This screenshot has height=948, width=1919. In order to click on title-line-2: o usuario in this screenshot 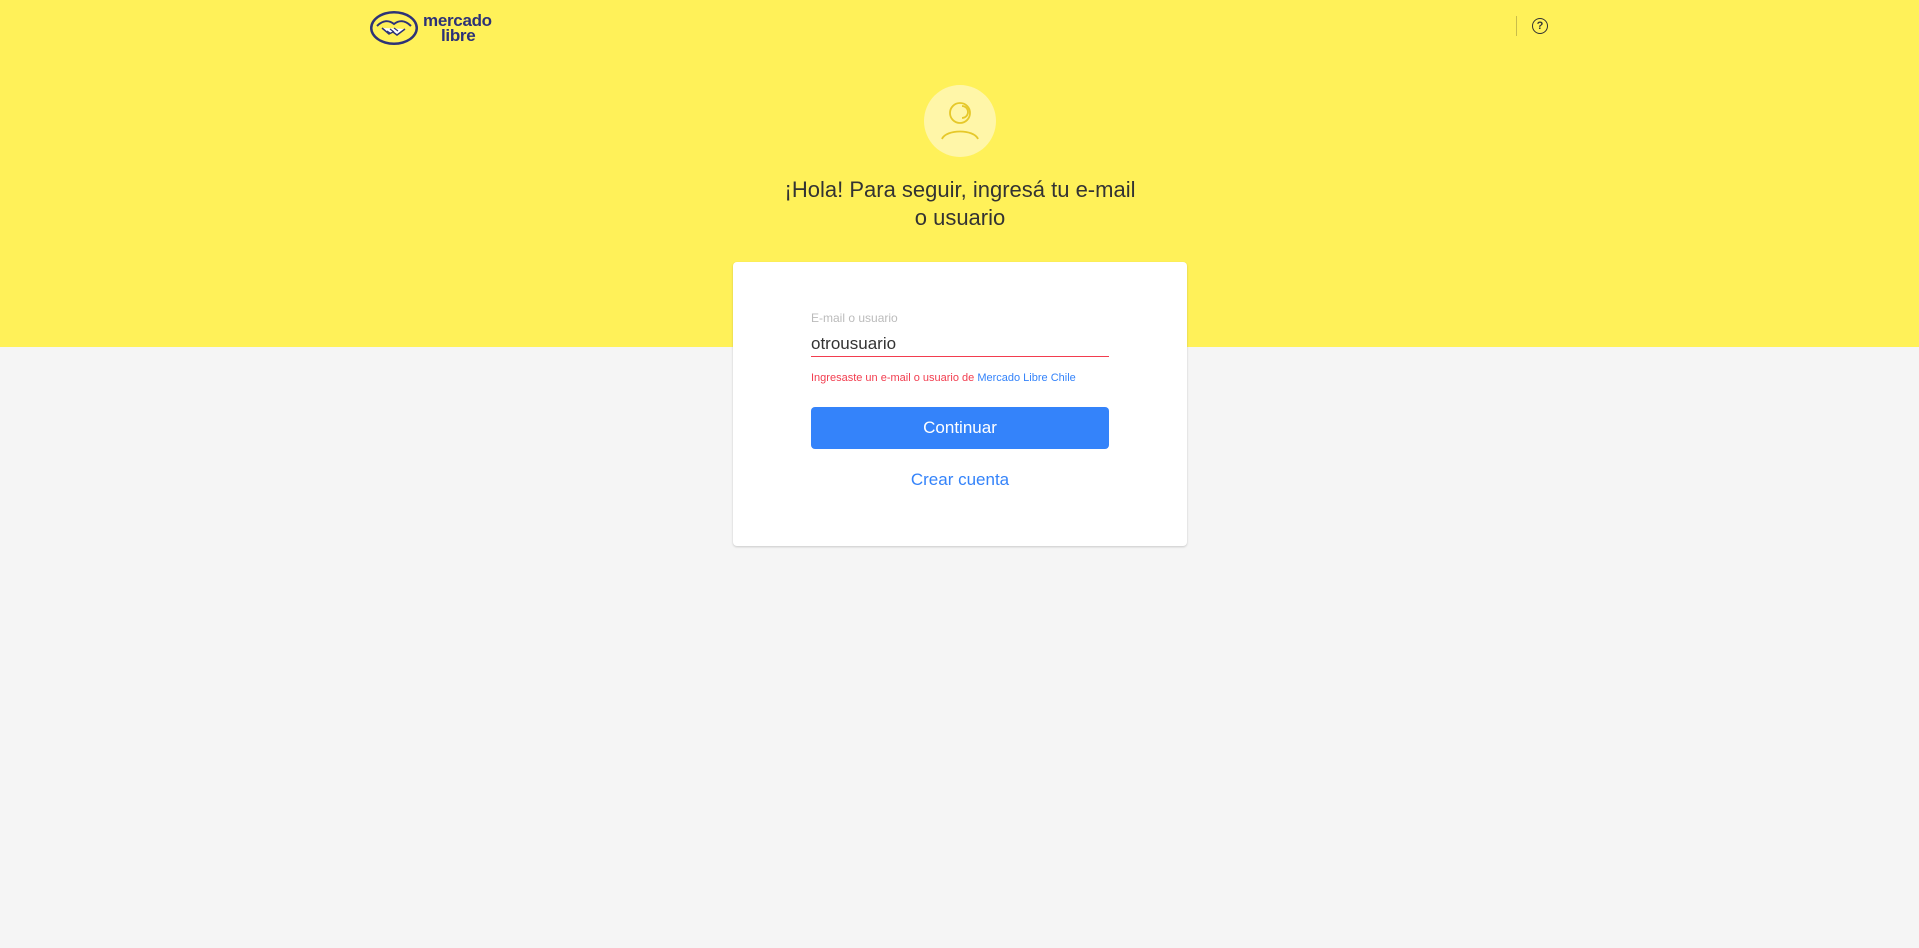, I will do `click(960, 217)`.